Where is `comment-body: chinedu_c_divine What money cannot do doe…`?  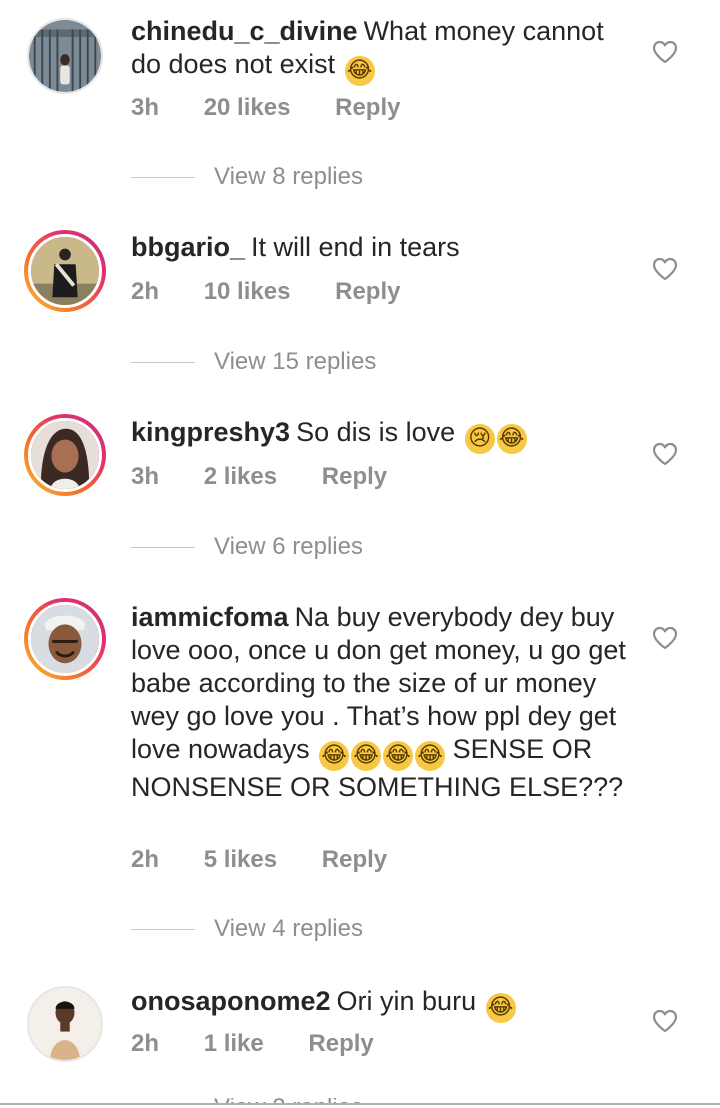 comment-body: chinedu_c_divine What money cannot do doe… is located at coordinates (381, 50).